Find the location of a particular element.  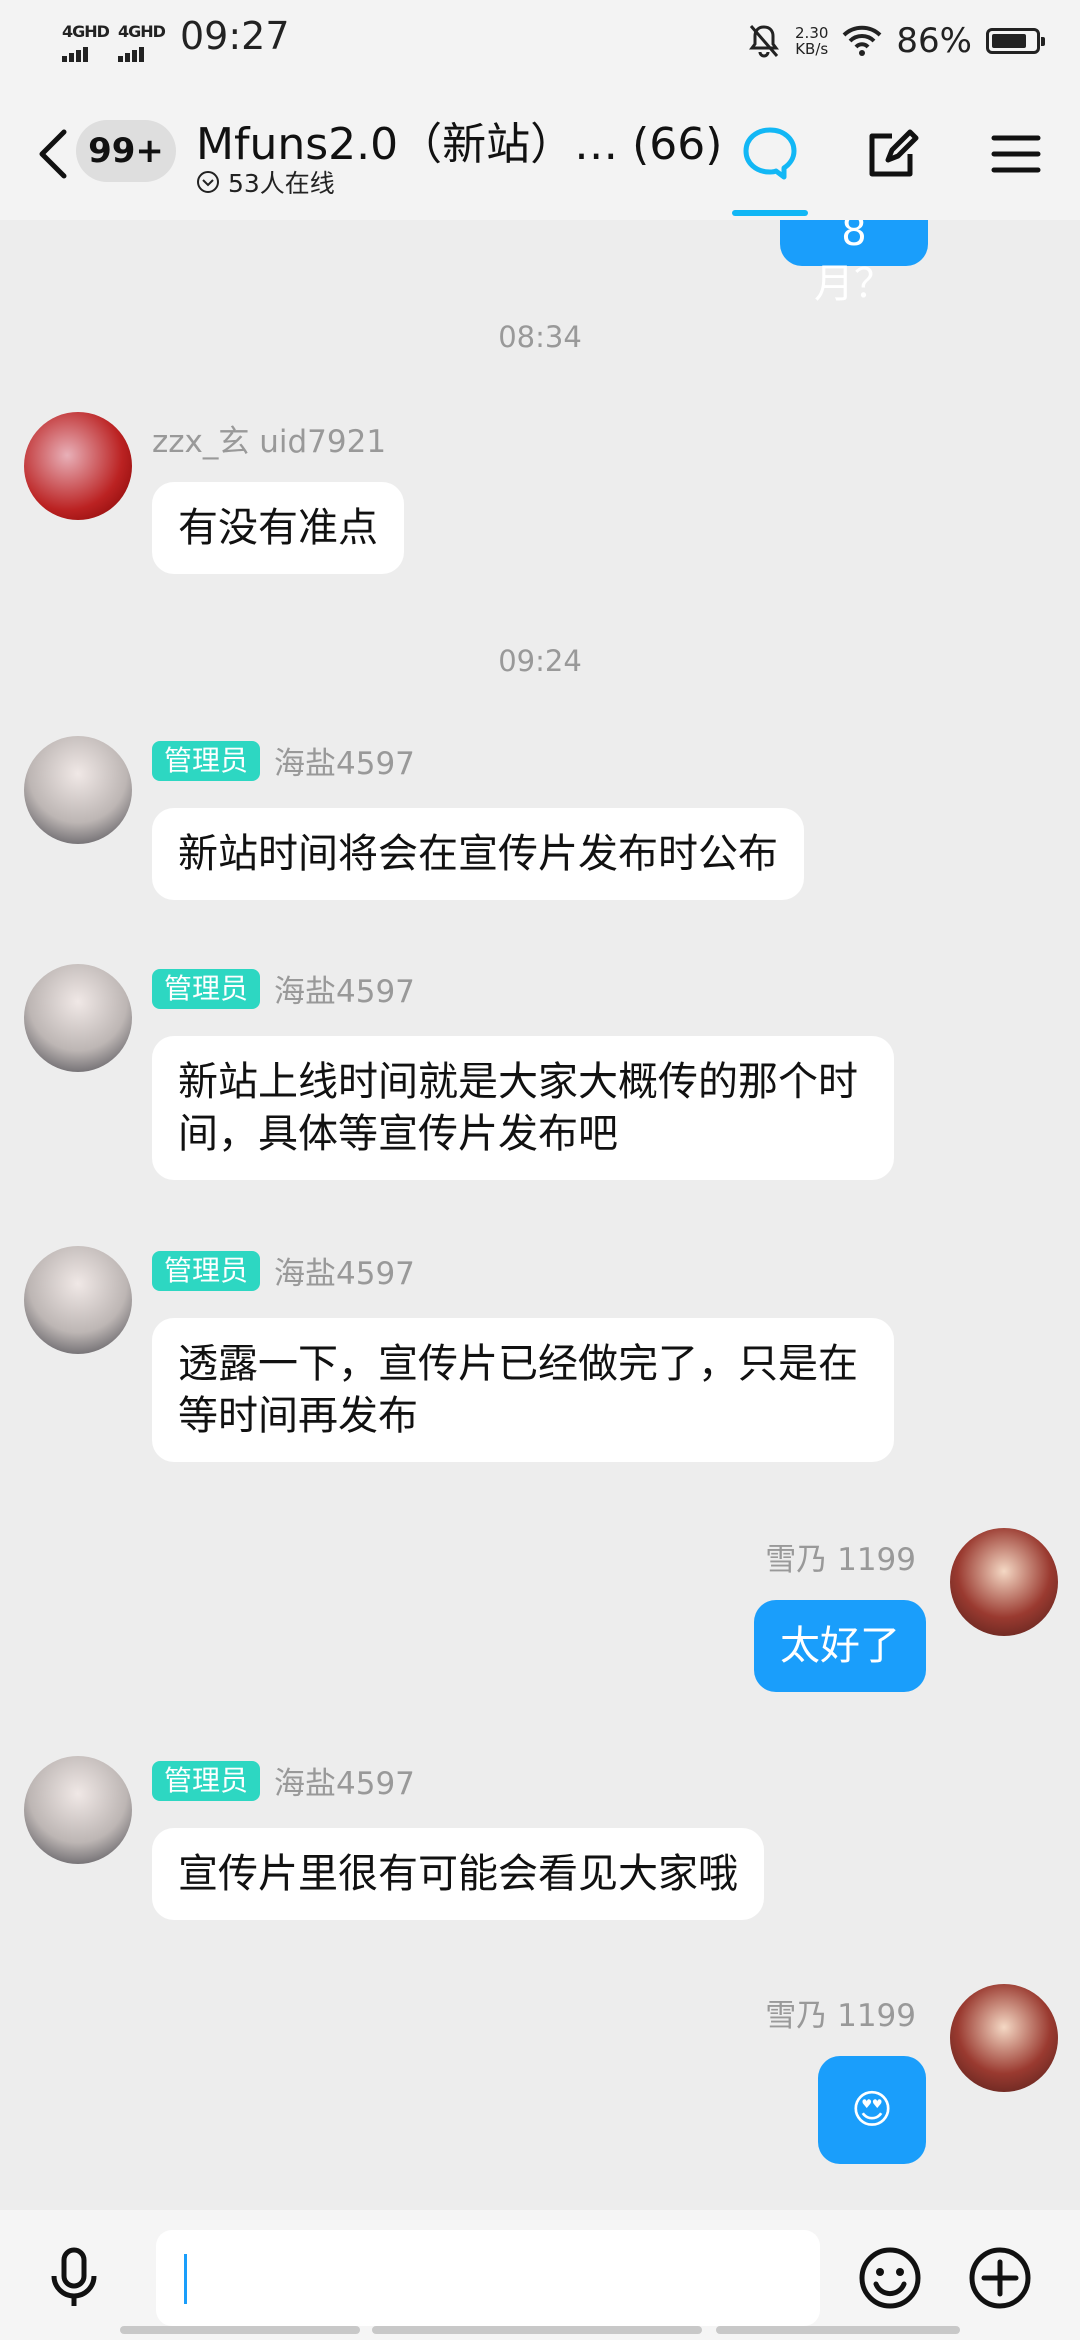

timestamp: 08:34 is located at coordinates (540, 337).